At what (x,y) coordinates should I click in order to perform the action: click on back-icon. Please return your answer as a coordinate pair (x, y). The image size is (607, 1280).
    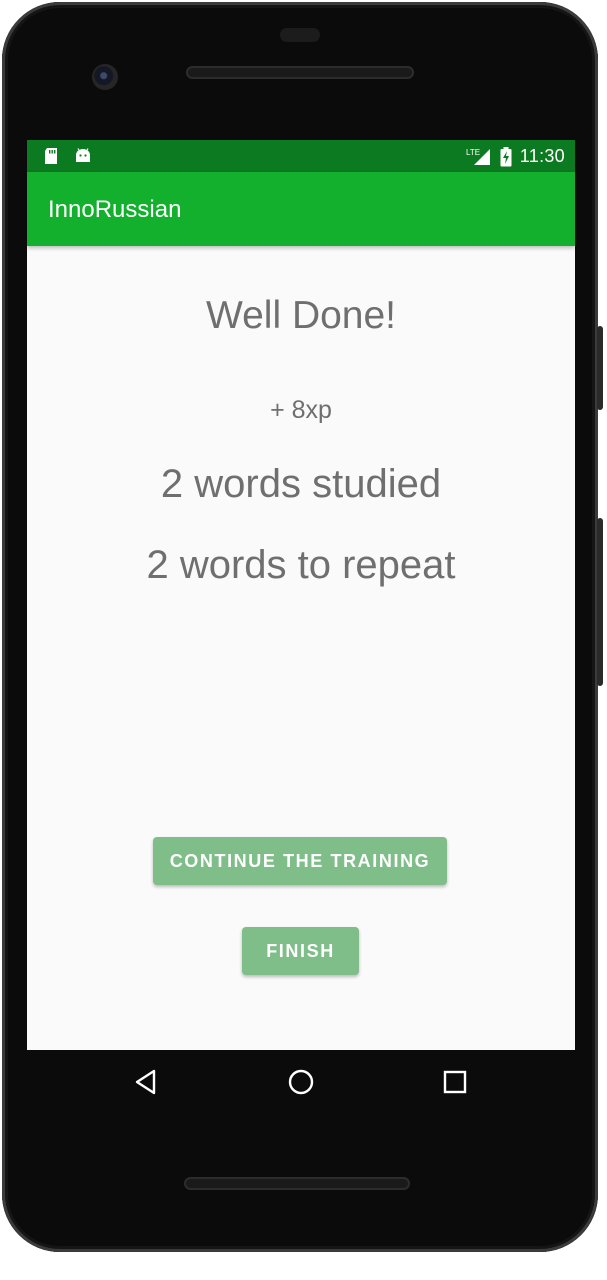
    Looking at the image, I should click on (147, 1082).